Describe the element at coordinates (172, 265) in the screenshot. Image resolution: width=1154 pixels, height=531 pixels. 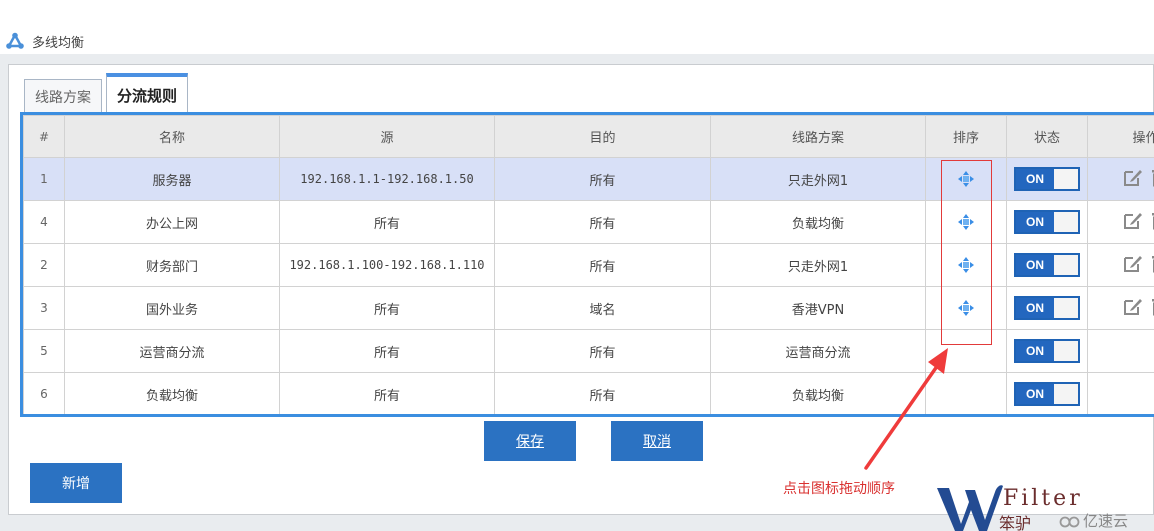
I see `cell-name: 财务部门` at that location.